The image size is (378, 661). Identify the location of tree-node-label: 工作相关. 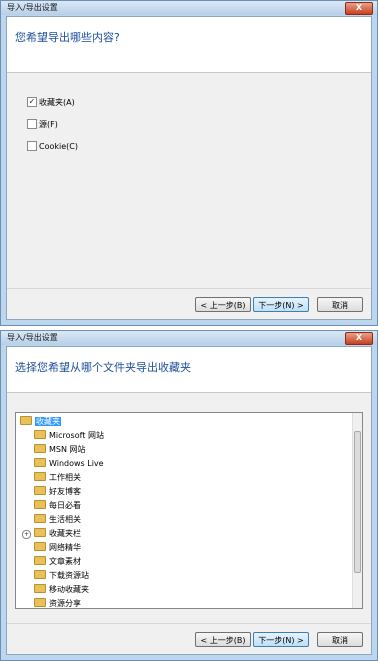
(65, 477).